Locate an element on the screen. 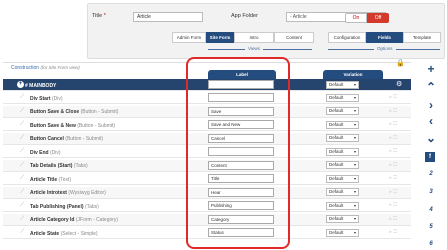 This screenshot has width=447, height=250. app-folder-label: App Folder is located at coordinates (244, 16).